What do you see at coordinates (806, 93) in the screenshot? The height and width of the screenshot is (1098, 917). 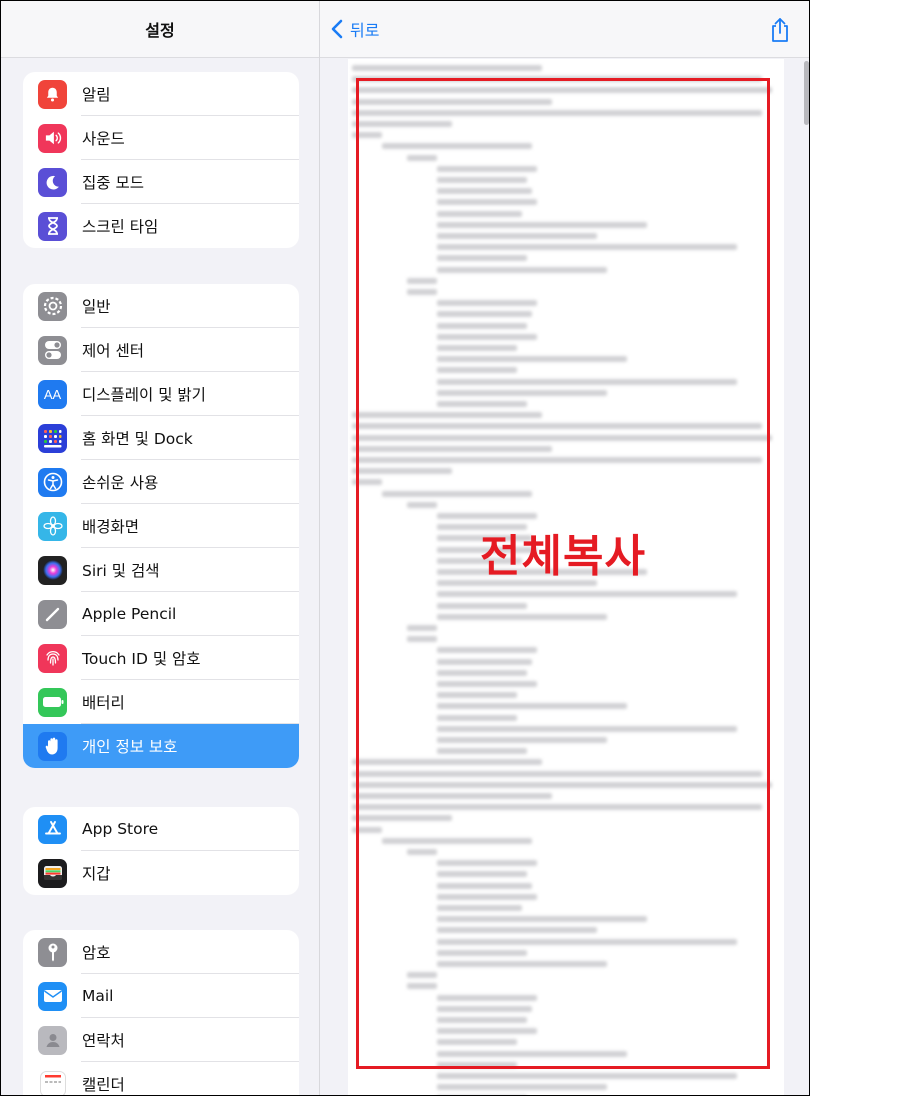 I see `scrollbar` at bounding box center [806, 93].